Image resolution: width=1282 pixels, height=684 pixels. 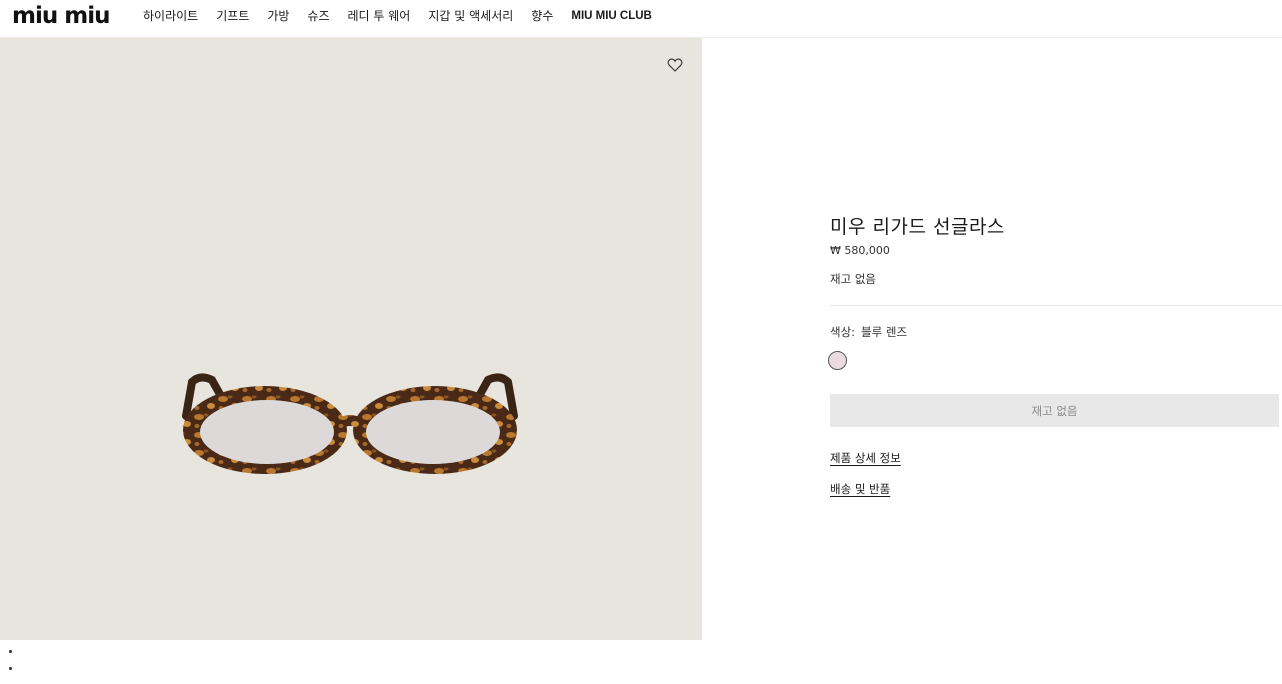 I want to click on nav-item-wallets-accessories: 지갑 및 액세서리, so click(x=470, y=16).